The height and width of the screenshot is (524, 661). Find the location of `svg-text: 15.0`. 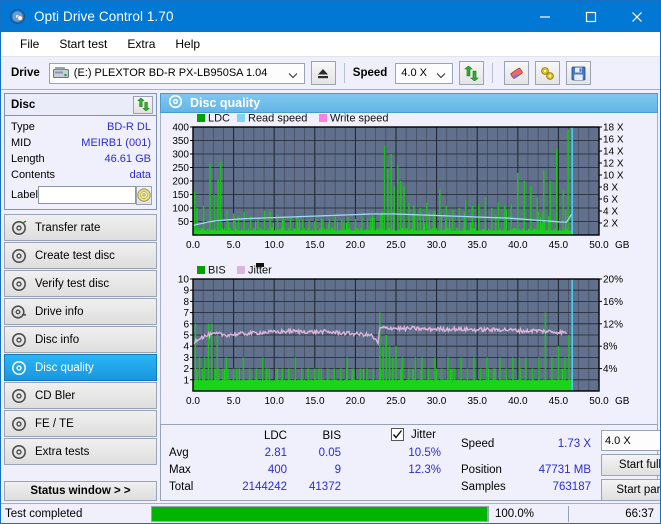

svg-text: 15.0 is located at coordinates (315, 245).